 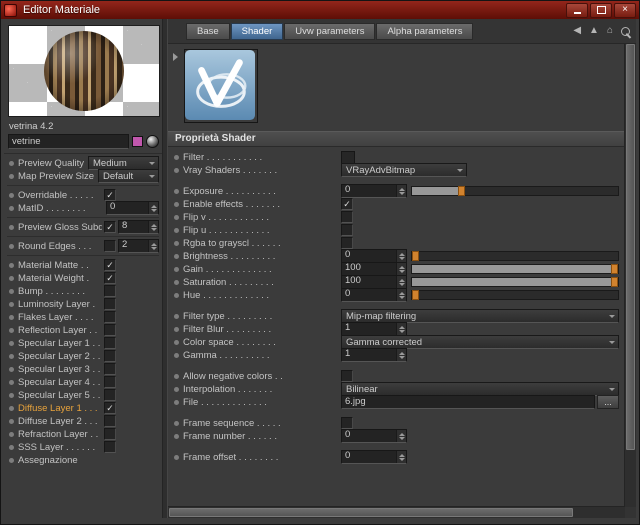 What do you see at coordinates (594, 31) in the screenshot?
I see `arrow-up-icon: ▲` at bounding box center [594, 31].